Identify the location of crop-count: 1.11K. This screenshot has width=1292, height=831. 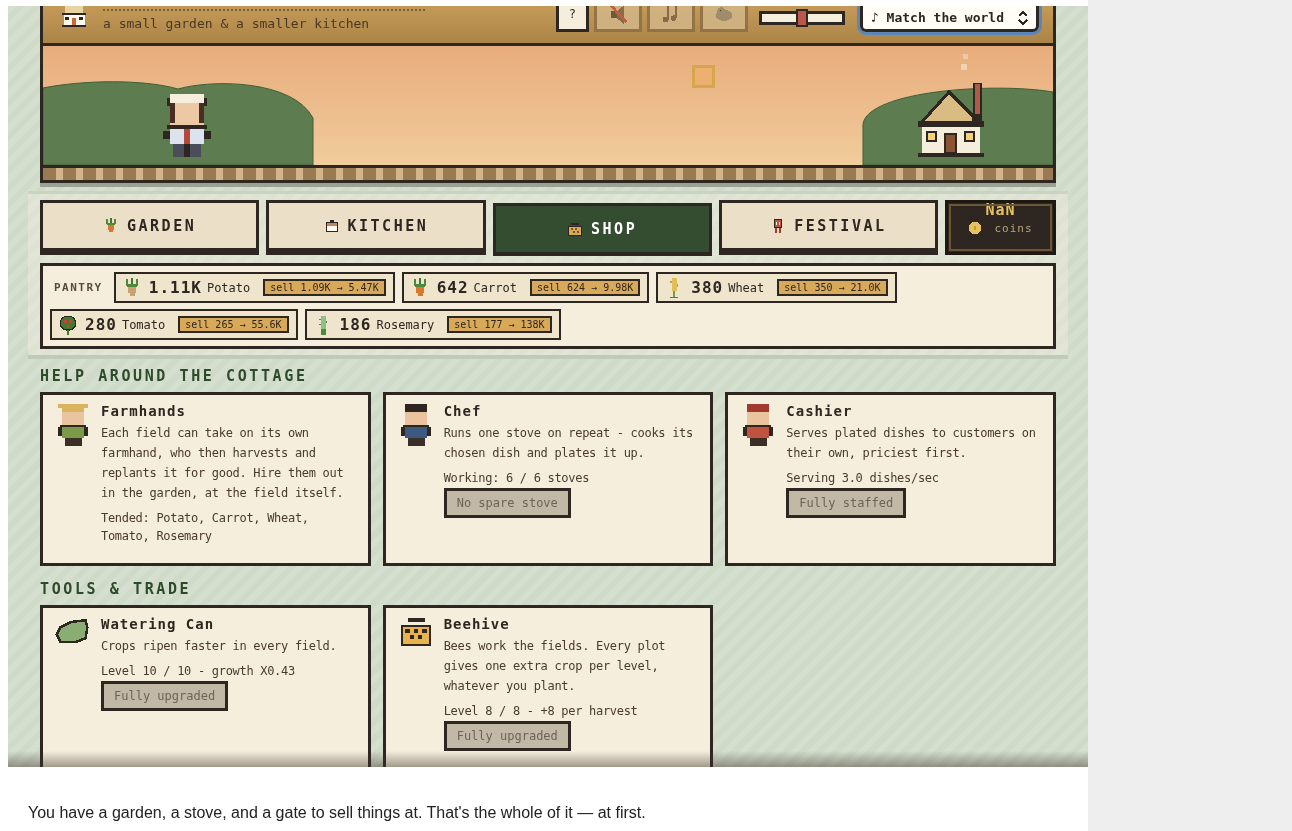
(175, 287).